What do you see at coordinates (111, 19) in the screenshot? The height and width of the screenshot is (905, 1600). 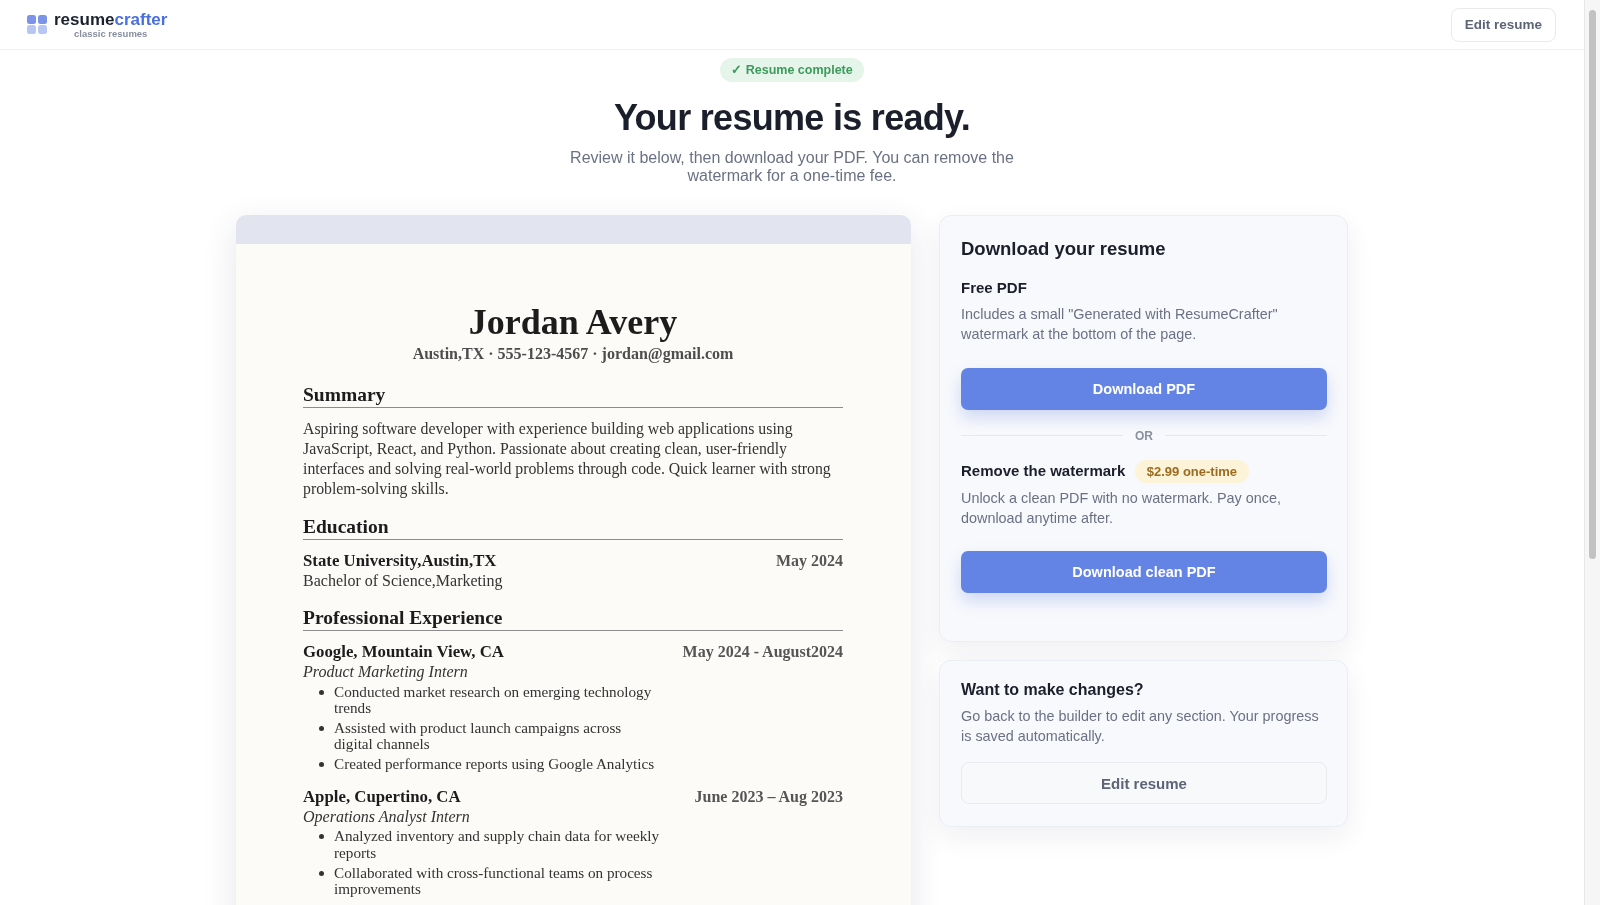 I see `logo-wordmark: resumecrafter` at bounding box center [111, 19].